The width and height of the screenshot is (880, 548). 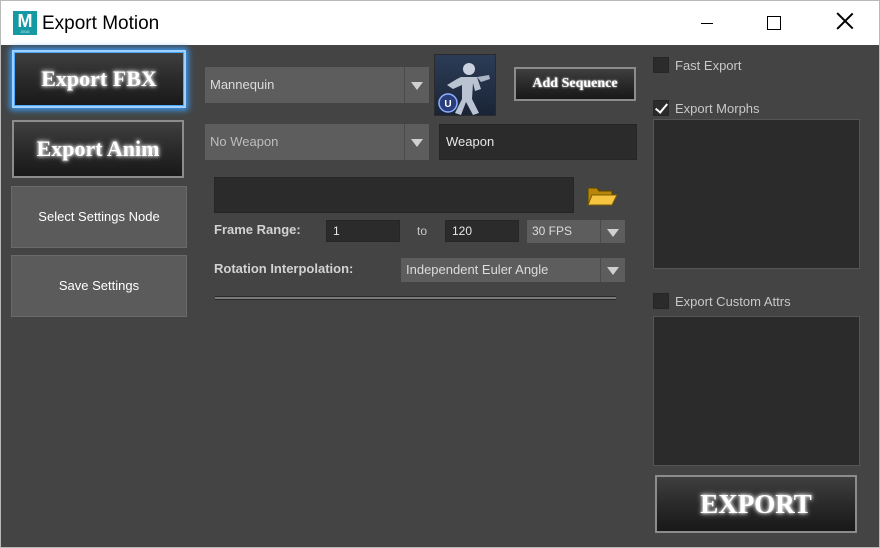 I want to click on morphs-list, so click(x=756, y=194).